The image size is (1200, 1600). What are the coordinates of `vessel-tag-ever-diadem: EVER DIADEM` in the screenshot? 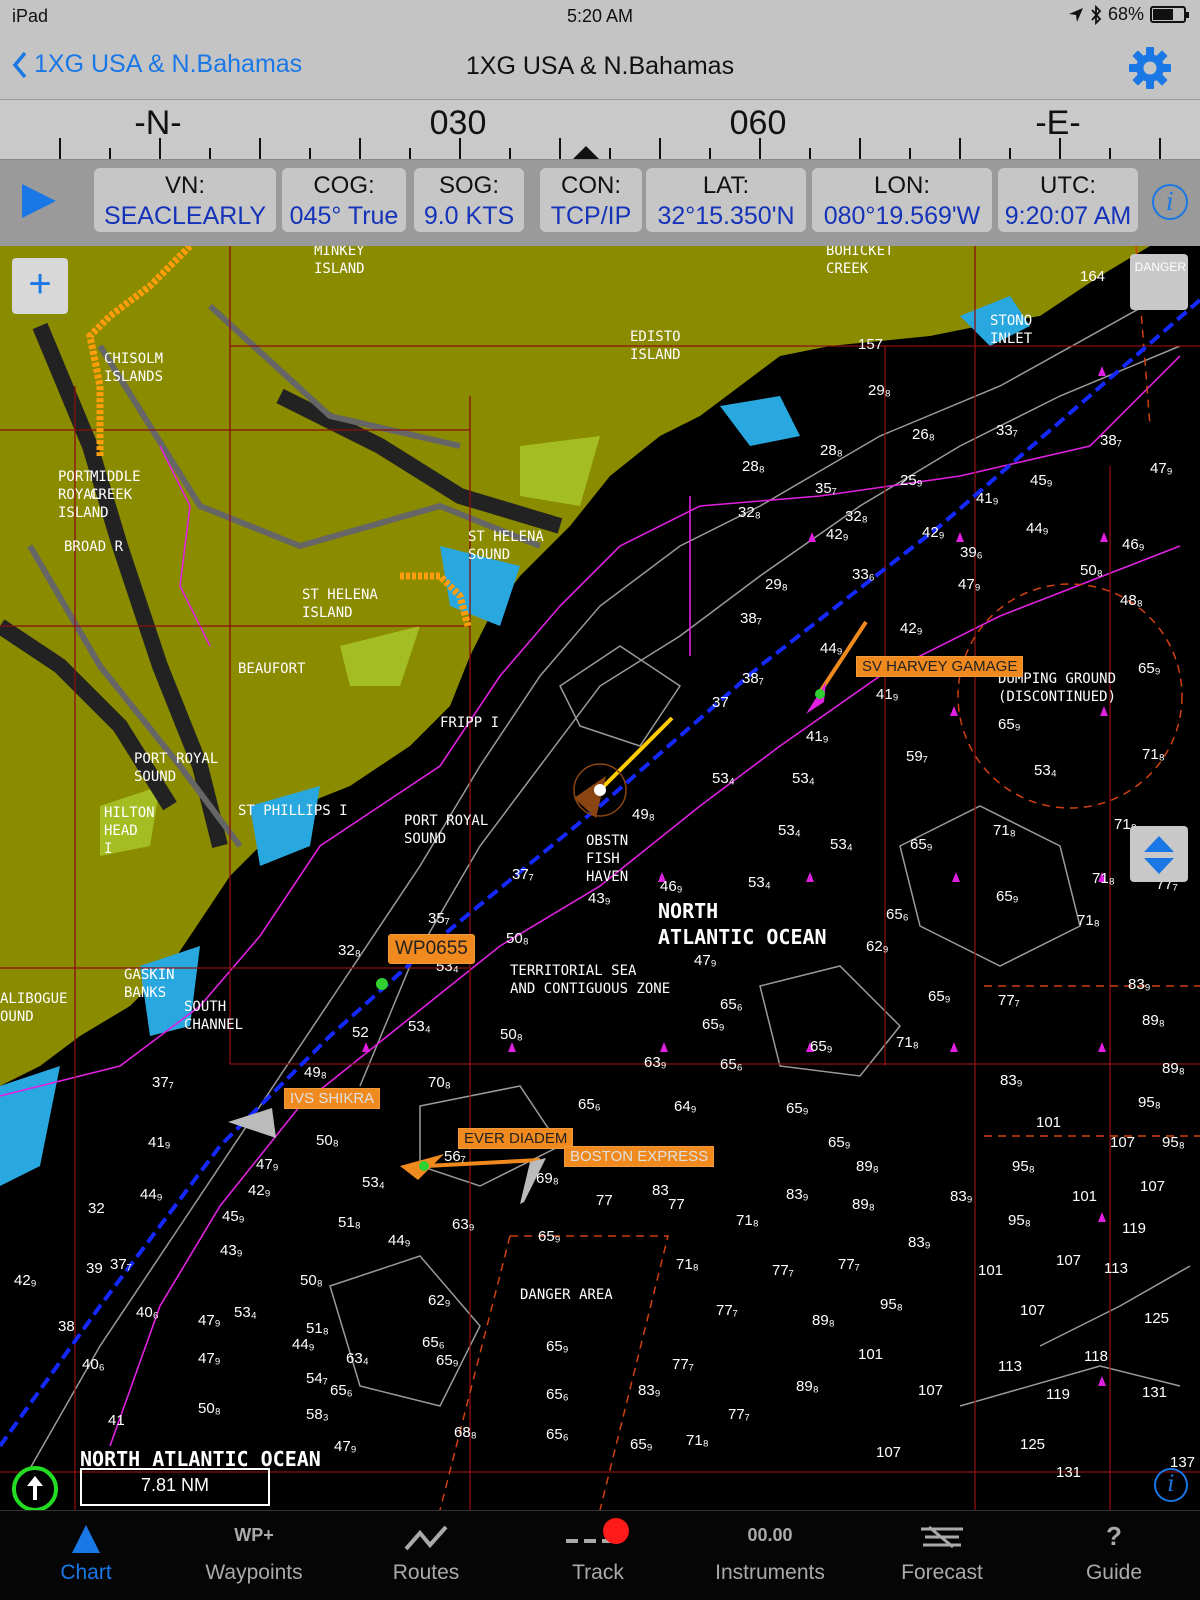 It's located at (516, 1138).